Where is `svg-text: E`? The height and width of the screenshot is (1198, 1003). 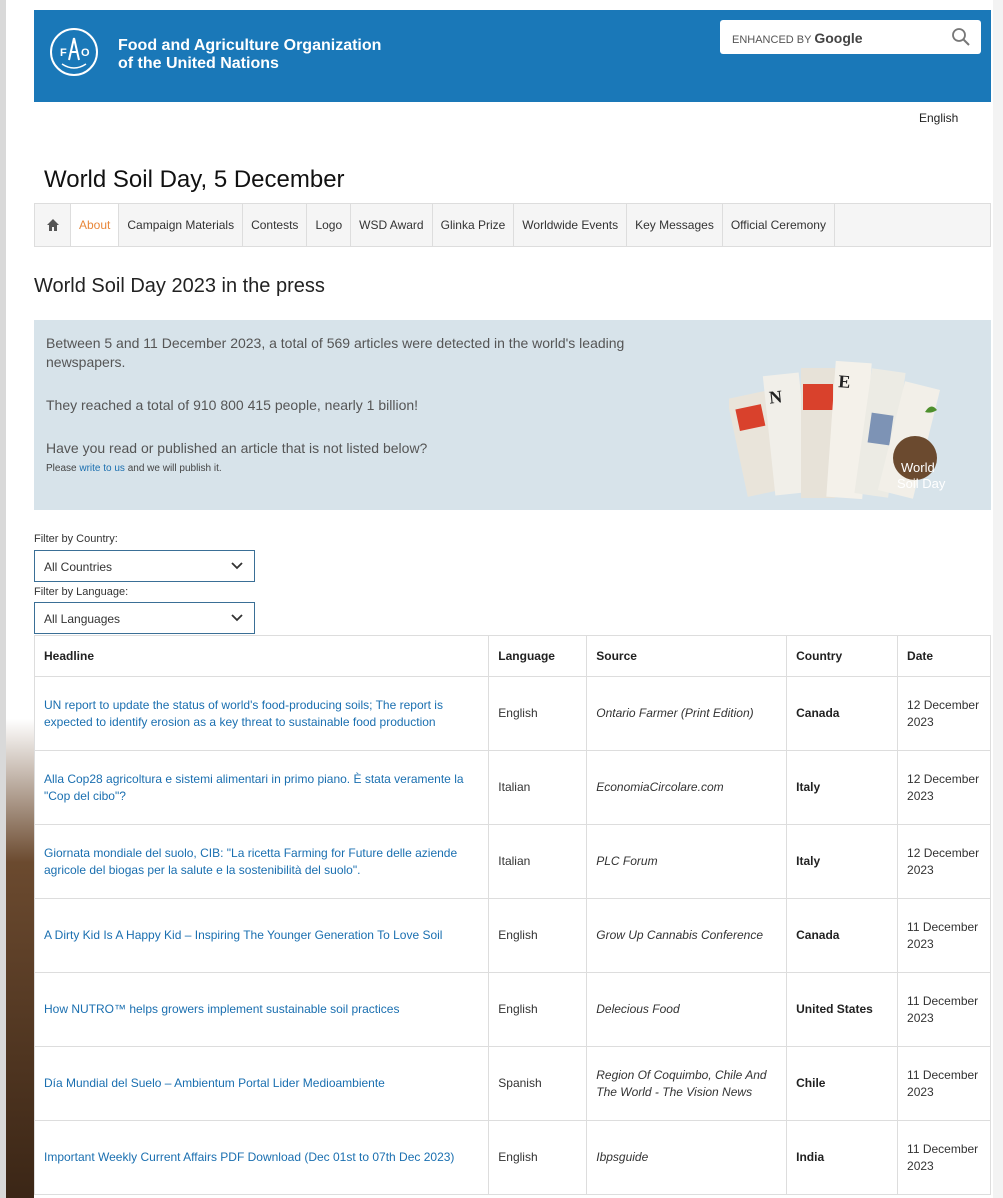
svg-text: E is located at coordinates (844, 381).